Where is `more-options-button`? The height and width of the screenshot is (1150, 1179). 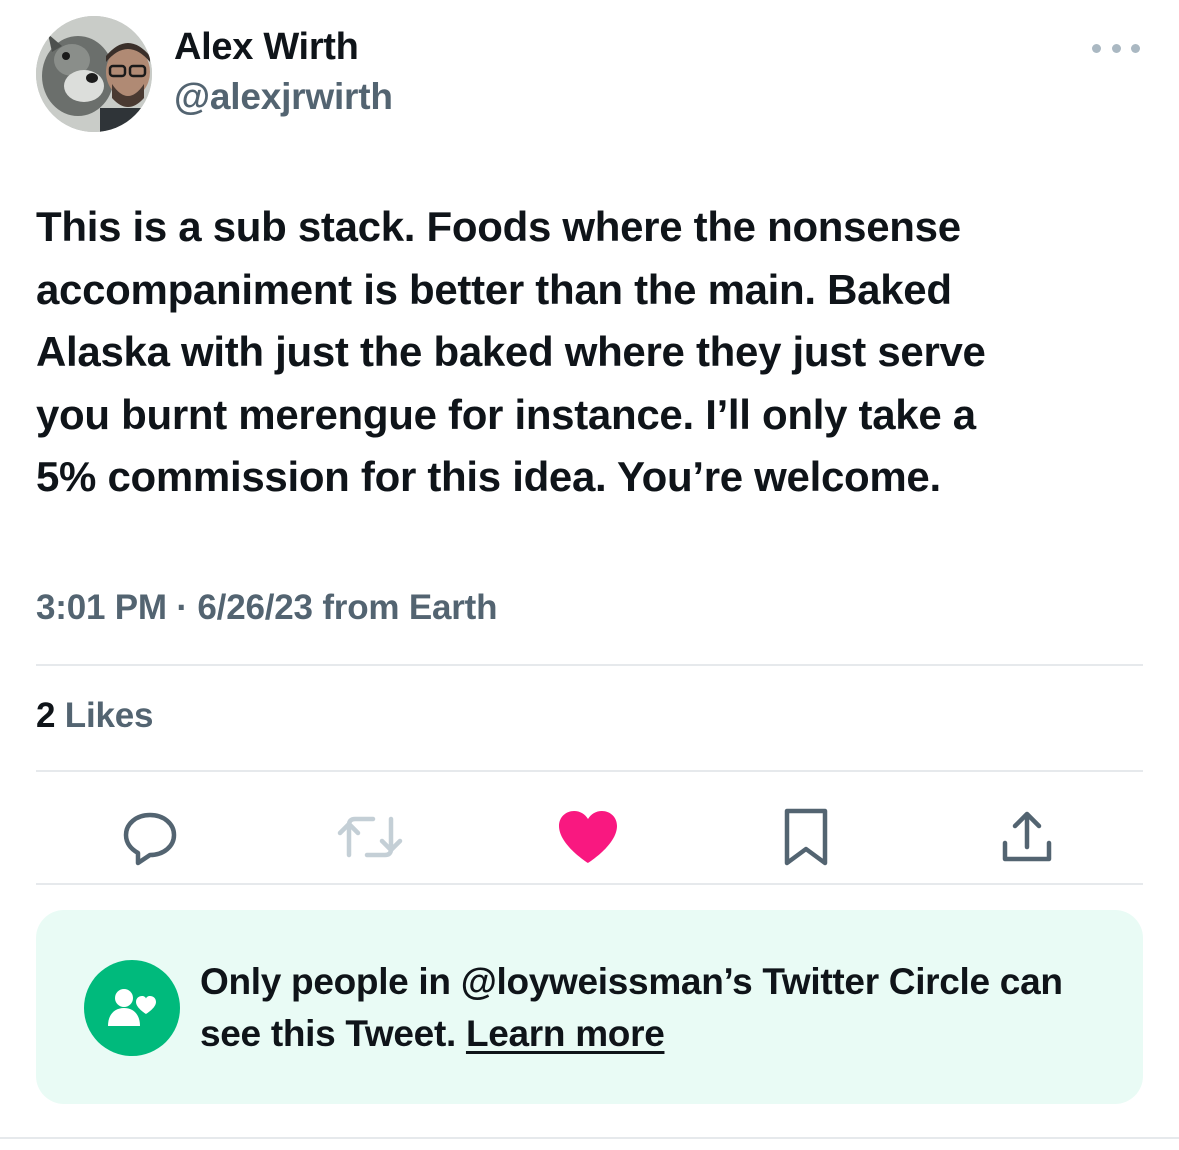
more-options-button is located at coordinates (1116, 48).